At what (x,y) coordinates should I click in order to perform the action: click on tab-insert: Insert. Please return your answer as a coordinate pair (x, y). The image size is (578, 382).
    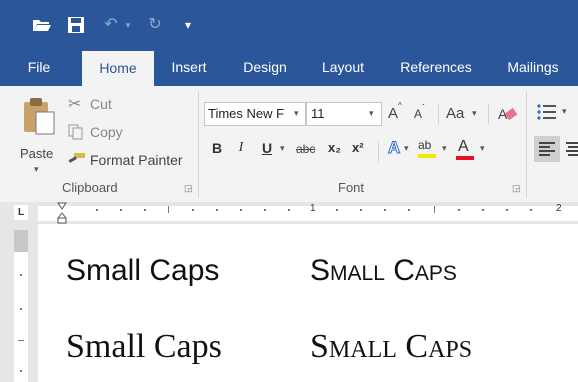
    Looking at the image, I should click on (189, 67).